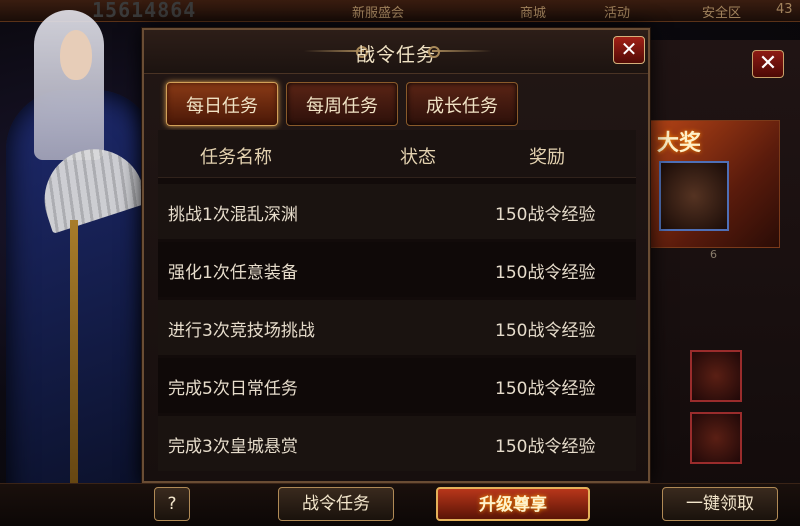 Image resolution: width=800 pixels, height=526 pixels. What do you see at coordinates (236, 157) in the screenshot?
I see `column-task-name: 任务名称` at bounding box center [236, 157].